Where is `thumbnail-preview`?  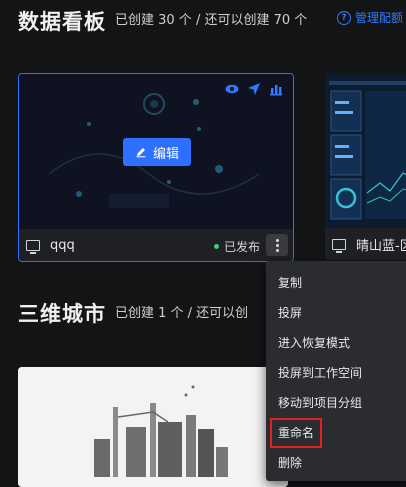
thumbnail-preview is located at coordinates (367, 150).